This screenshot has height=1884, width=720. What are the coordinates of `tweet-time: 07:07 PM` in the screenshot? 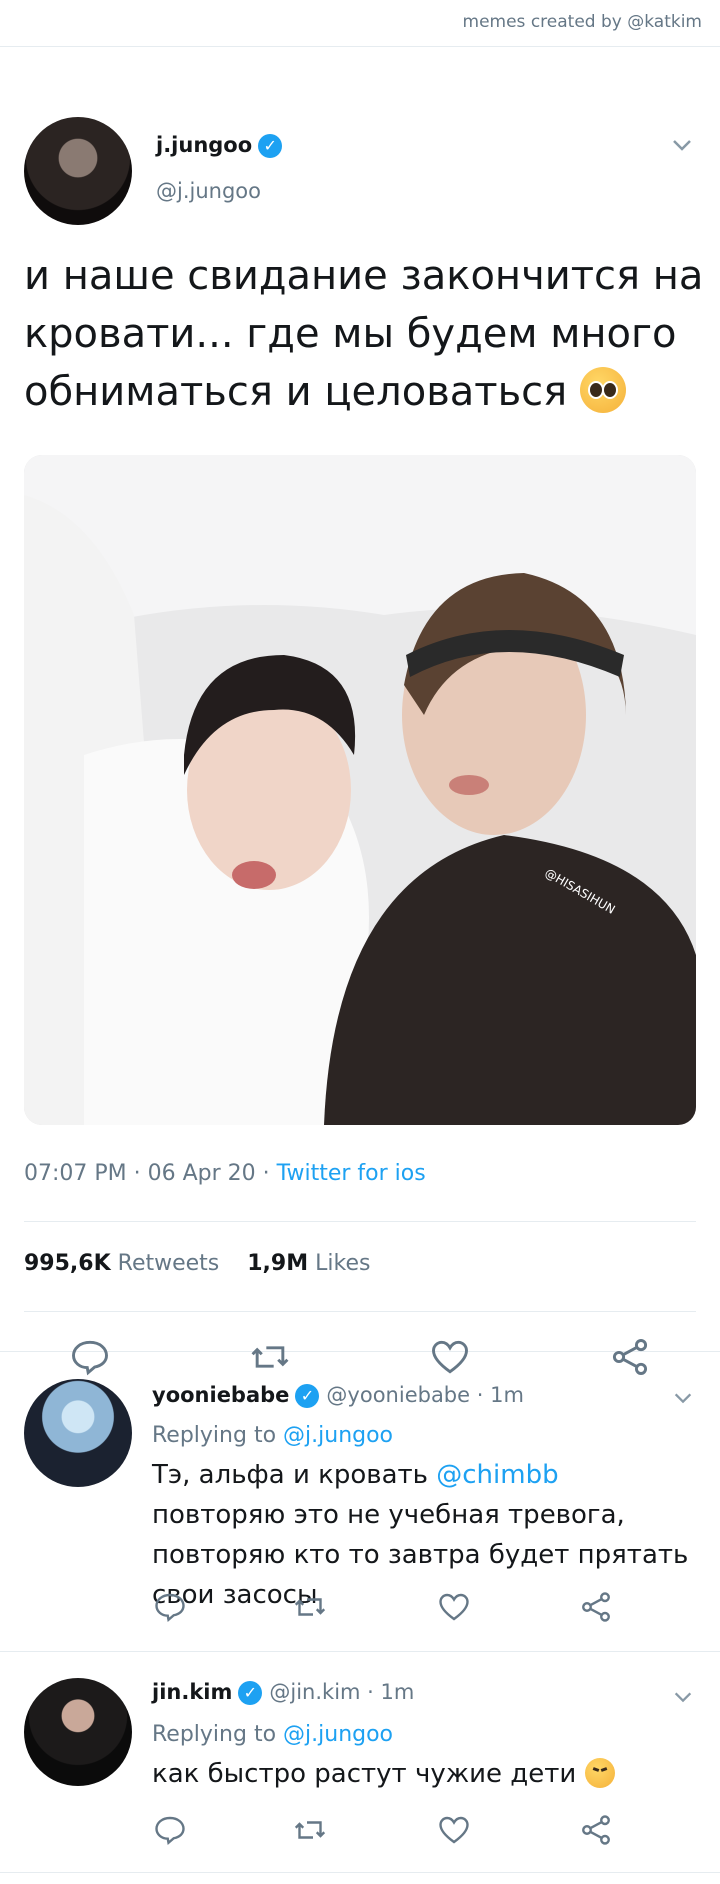 It's located at (75, 1173).